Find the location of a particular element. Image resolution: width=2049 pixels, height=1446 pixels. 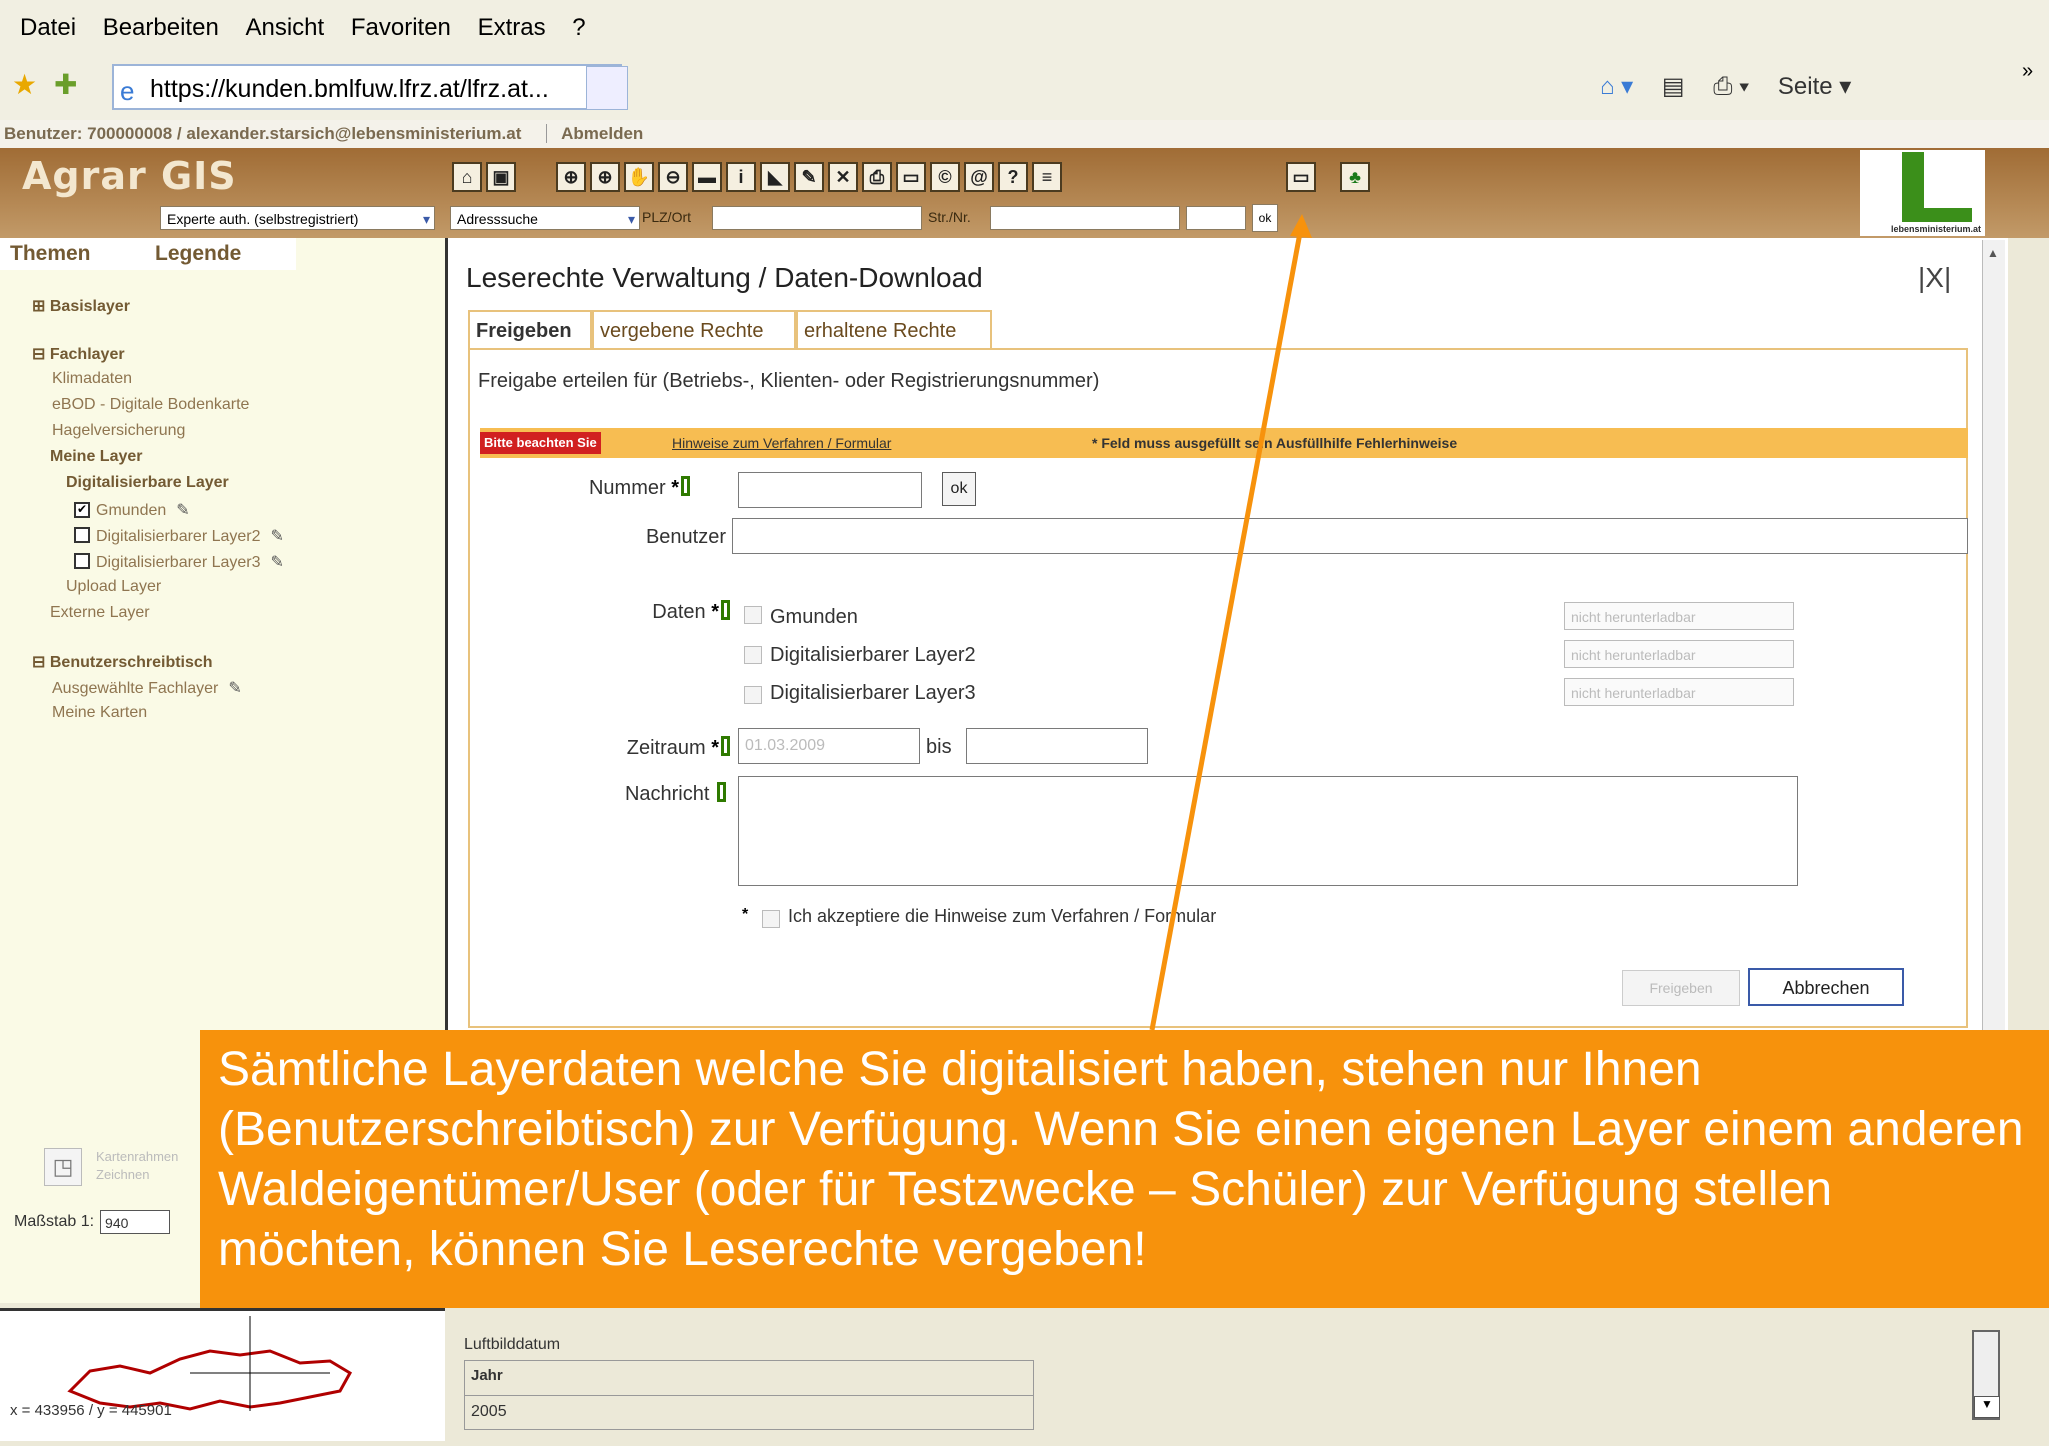

layer3-checkbox is located at coordinates (82, 561).